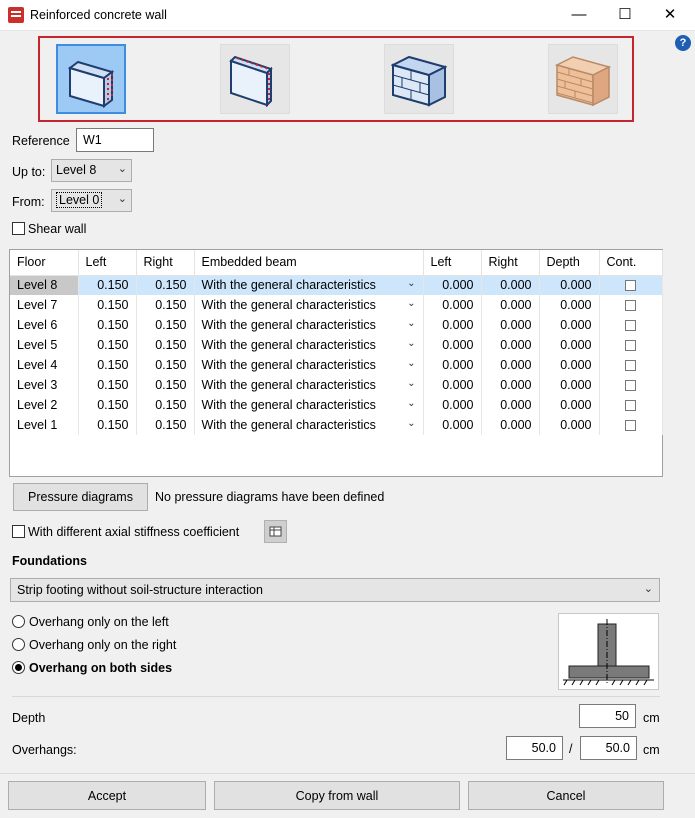  Describe the element at coordinates (44, 325) in the screenshot. I see `floor-cell: Level 6` at that location.